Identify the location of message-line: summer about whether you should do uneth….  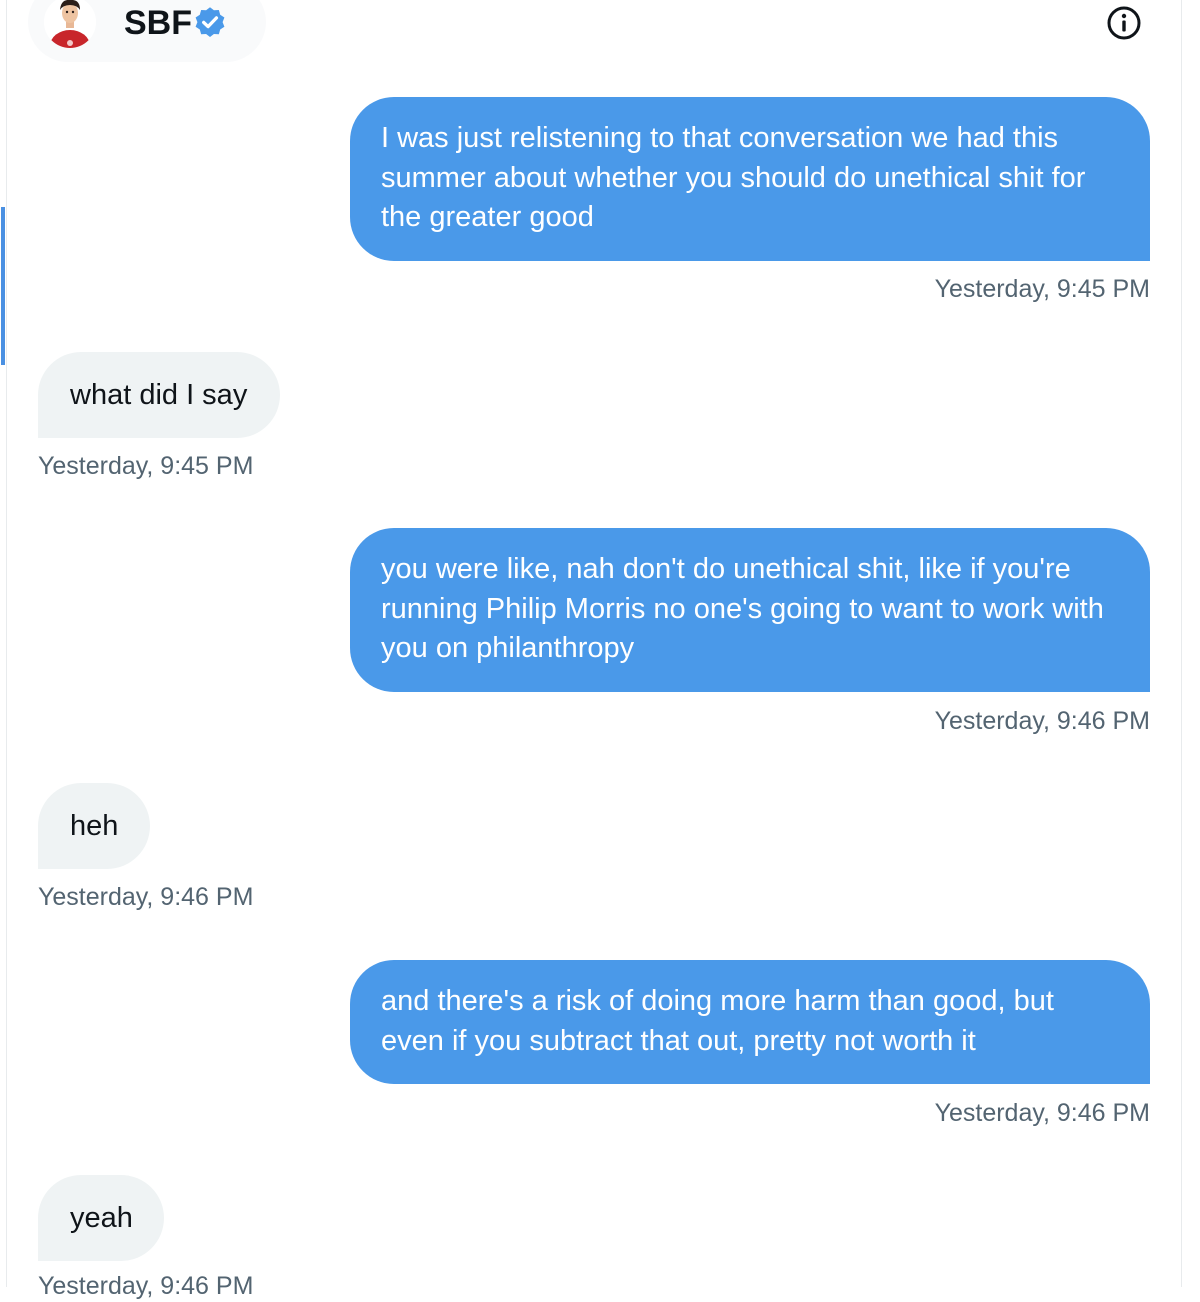
(733, 177).